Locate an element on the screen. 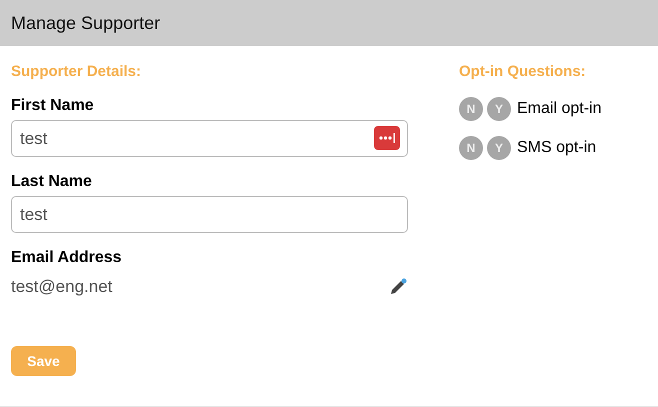 This screenshot has height=407, width=658. section-heading: Opt-in Questions: is located at coordinates (523, 71).